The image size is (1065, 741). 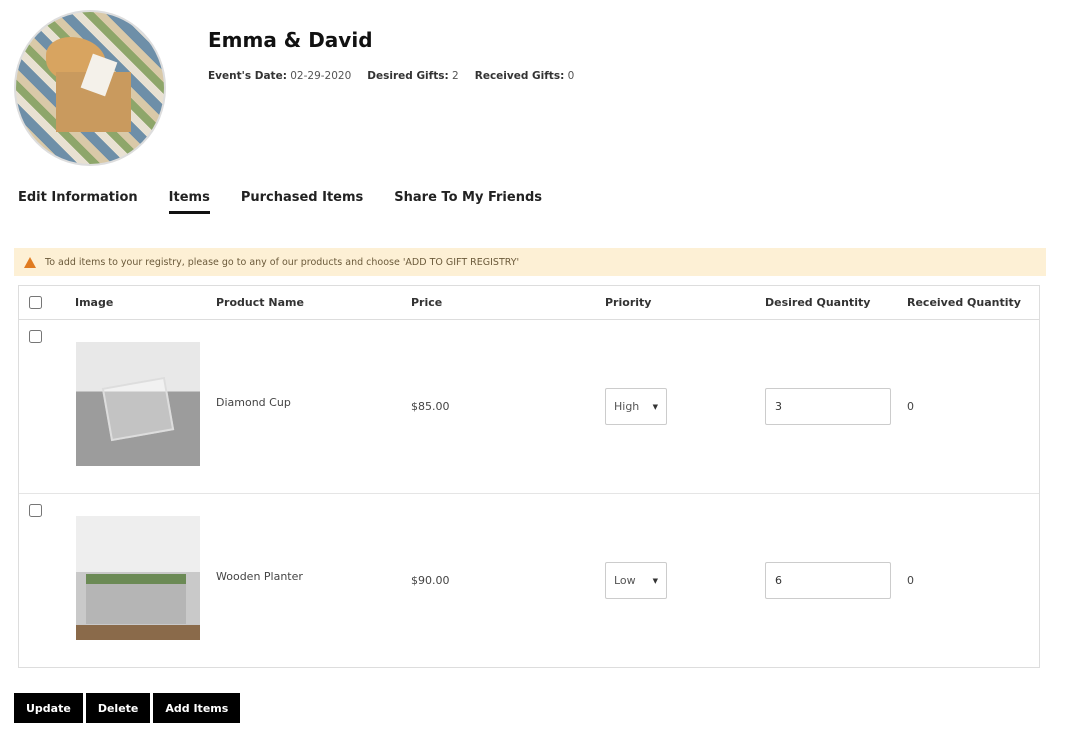 I want to click on action-buttons: Update Delete Add Items, so click(x=127, y=708).